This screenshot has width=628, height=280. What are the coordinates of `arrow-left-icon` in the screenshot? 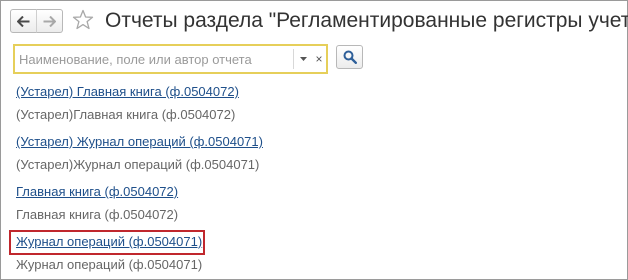 It's located at (23, 21).